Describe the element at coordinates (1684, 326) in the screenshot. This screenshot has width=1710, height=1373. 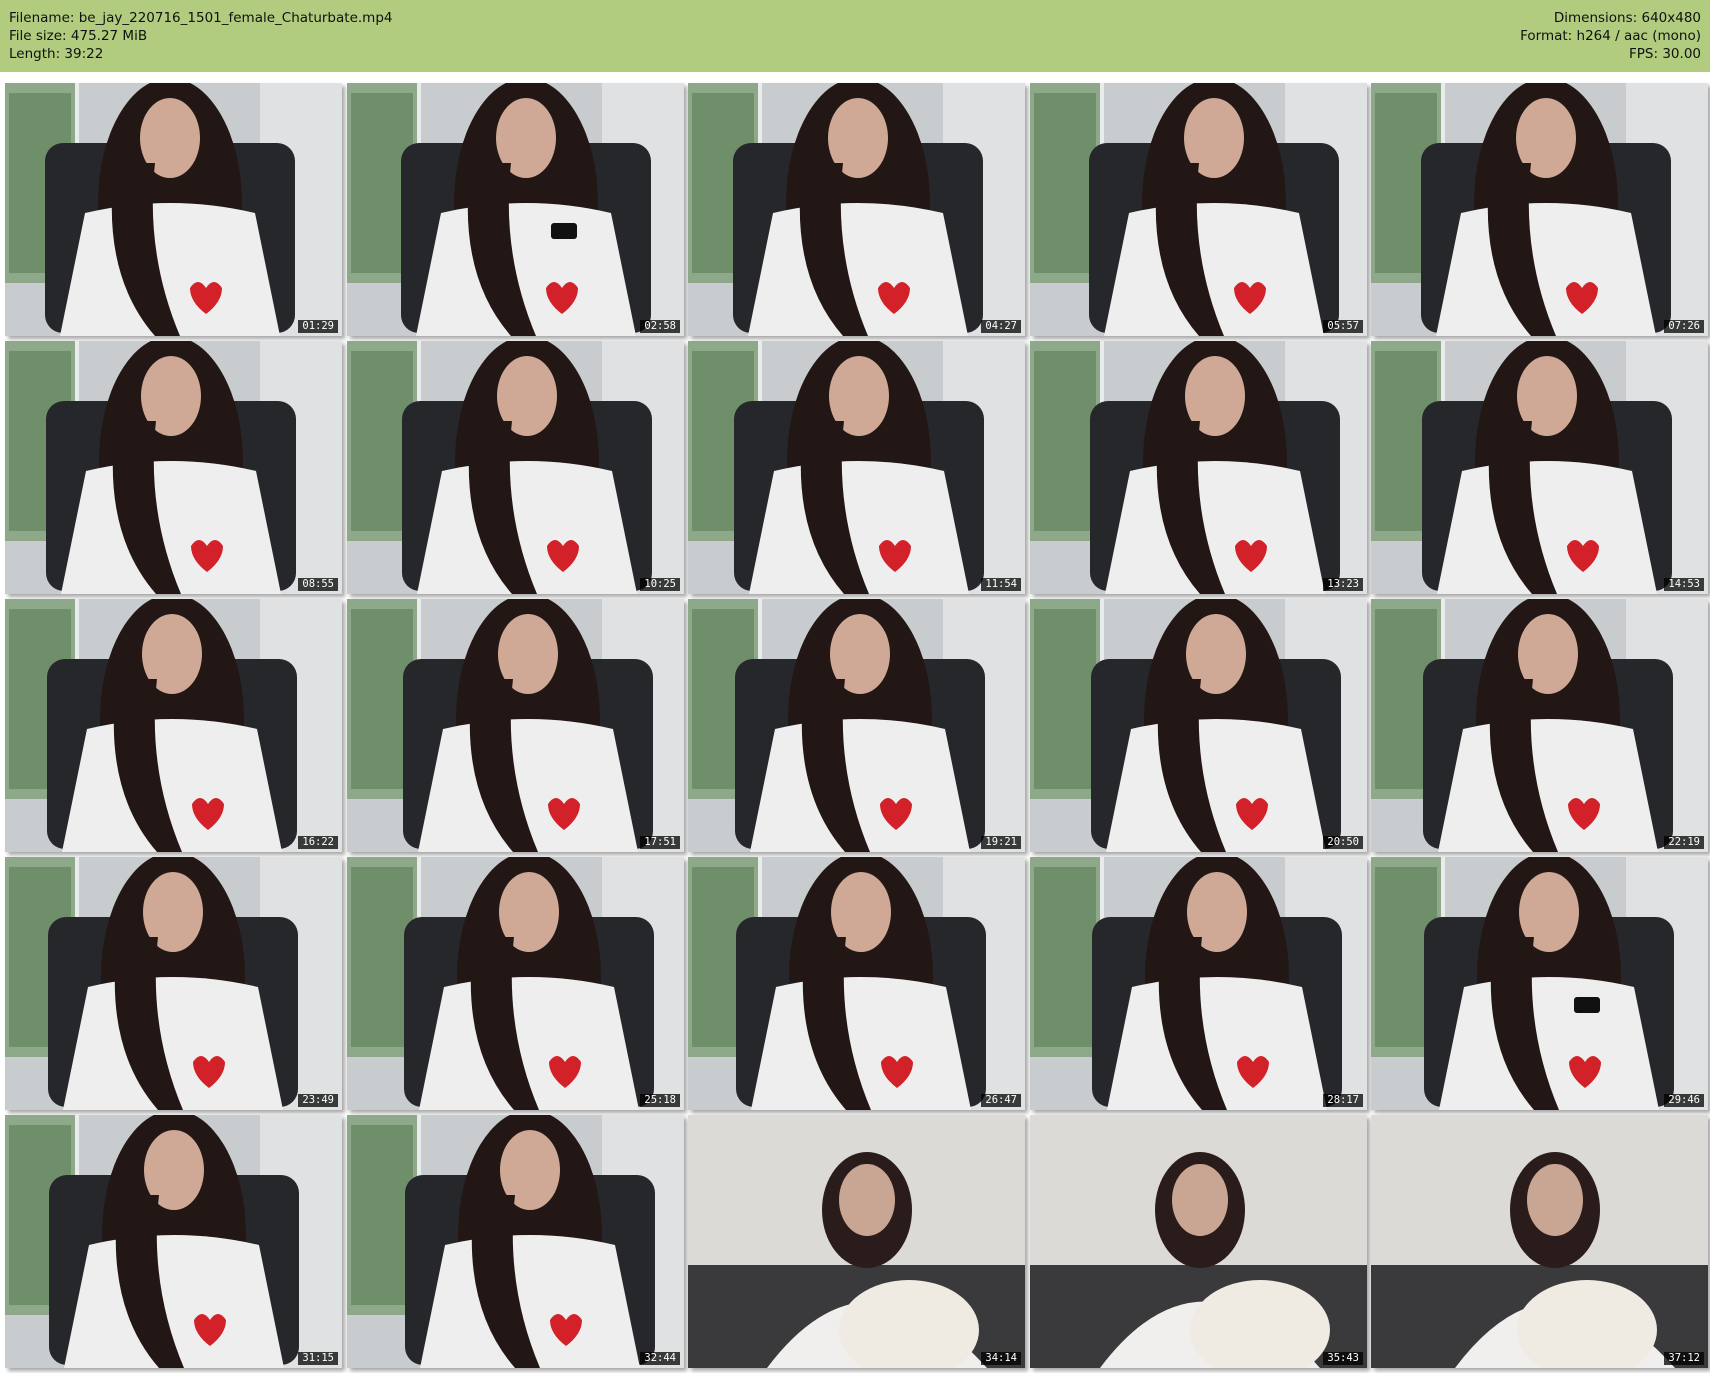
I see `thumbnail-timestamp: 07:26` at that location.